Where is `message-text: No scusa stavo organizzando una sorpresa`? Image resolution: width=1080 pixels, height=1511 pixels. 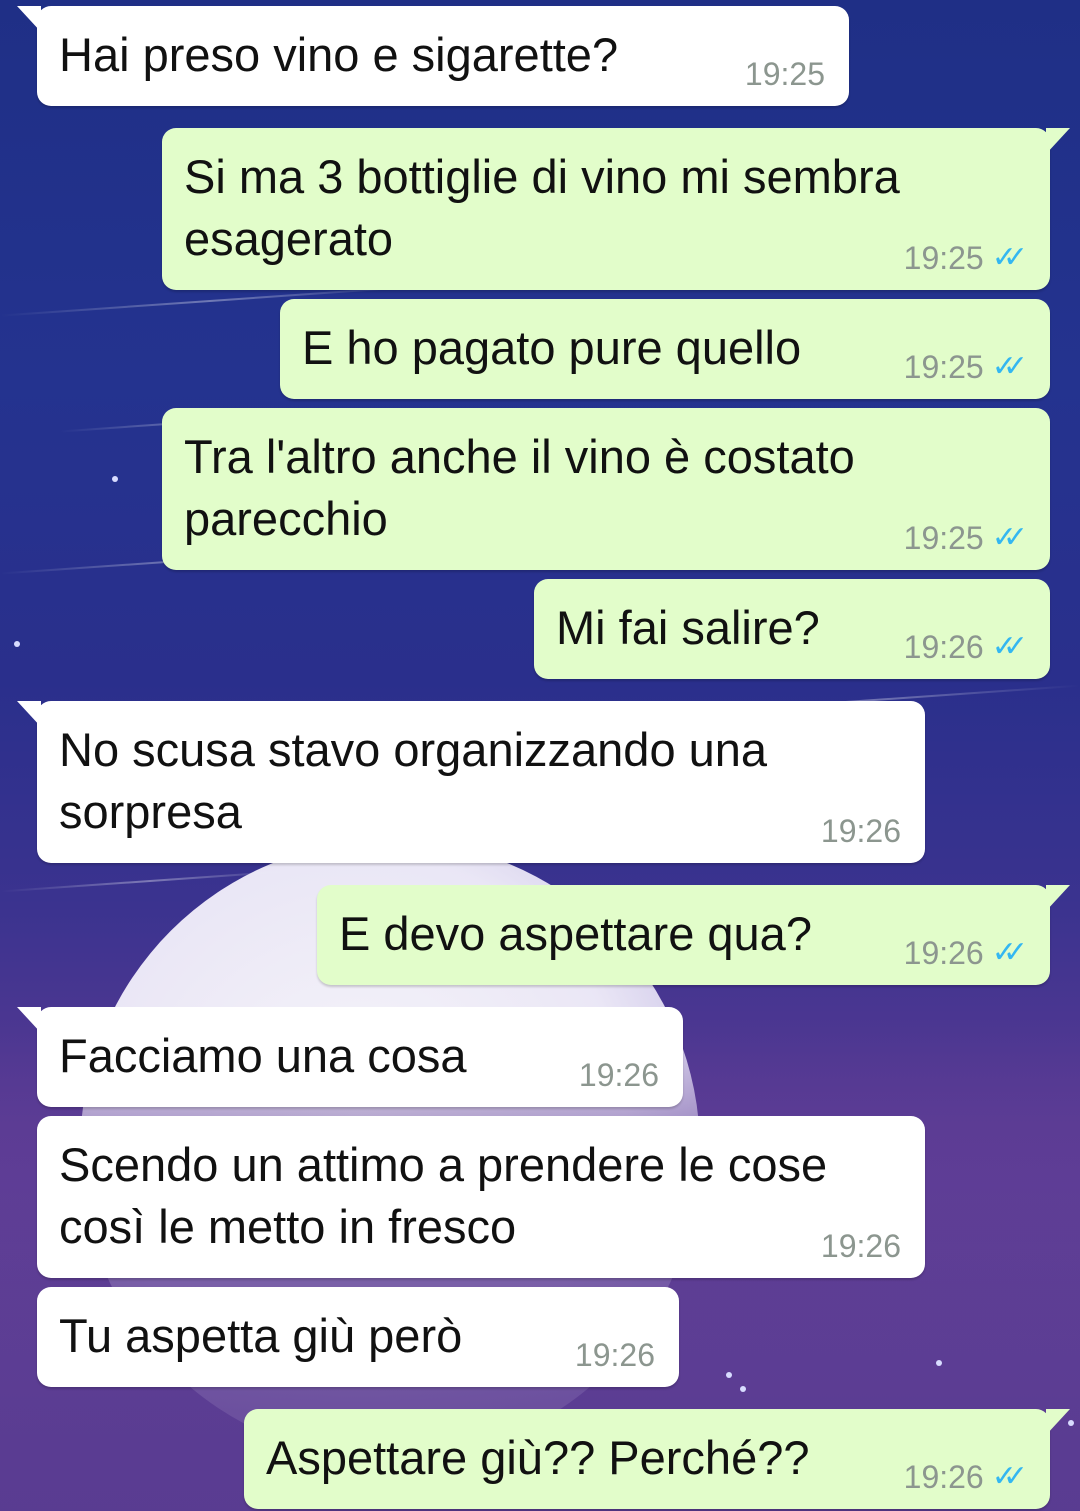
message-text: No scusa stavo organizzando una sorpresa is located at coordinates (413, 780).